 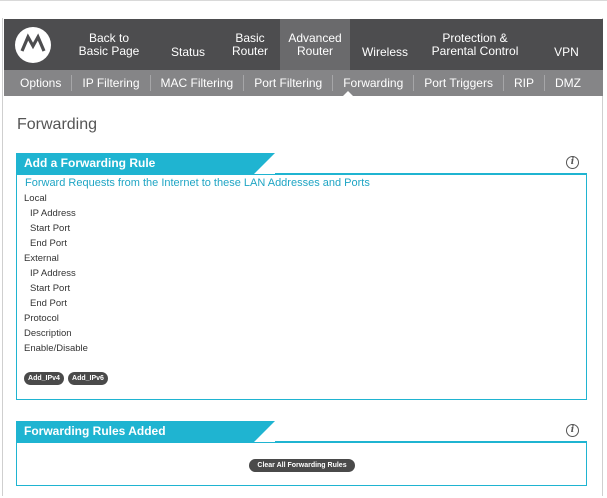 What do you see at coordinates (264, 163) in the screenshot?
I see `add-rule-header-tab-icon` at bounding box center [264, 163].